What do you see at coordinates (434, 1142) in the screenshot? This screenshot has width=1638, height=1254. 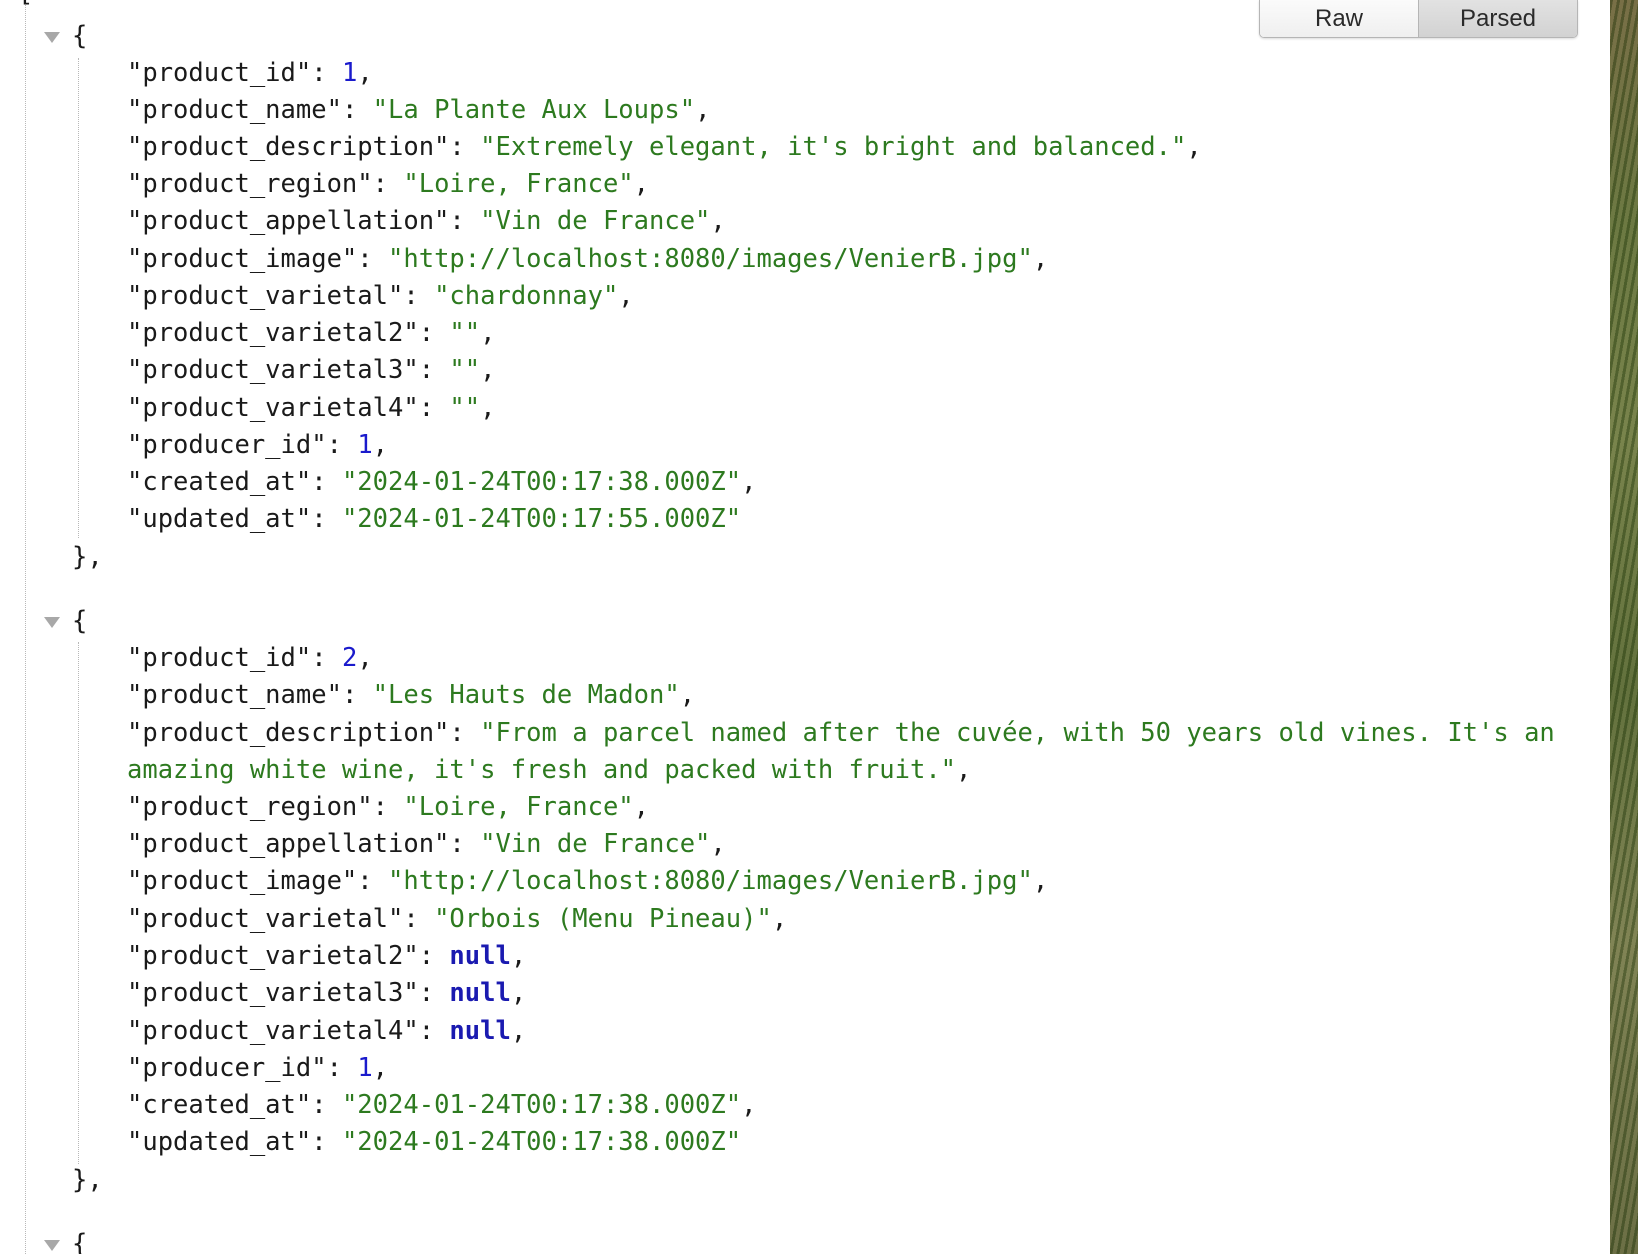 I see `json-line-updated-at: "updated_at": "2024-01-24T00:17:38.000Z"` at bounding box center [434, 1142].